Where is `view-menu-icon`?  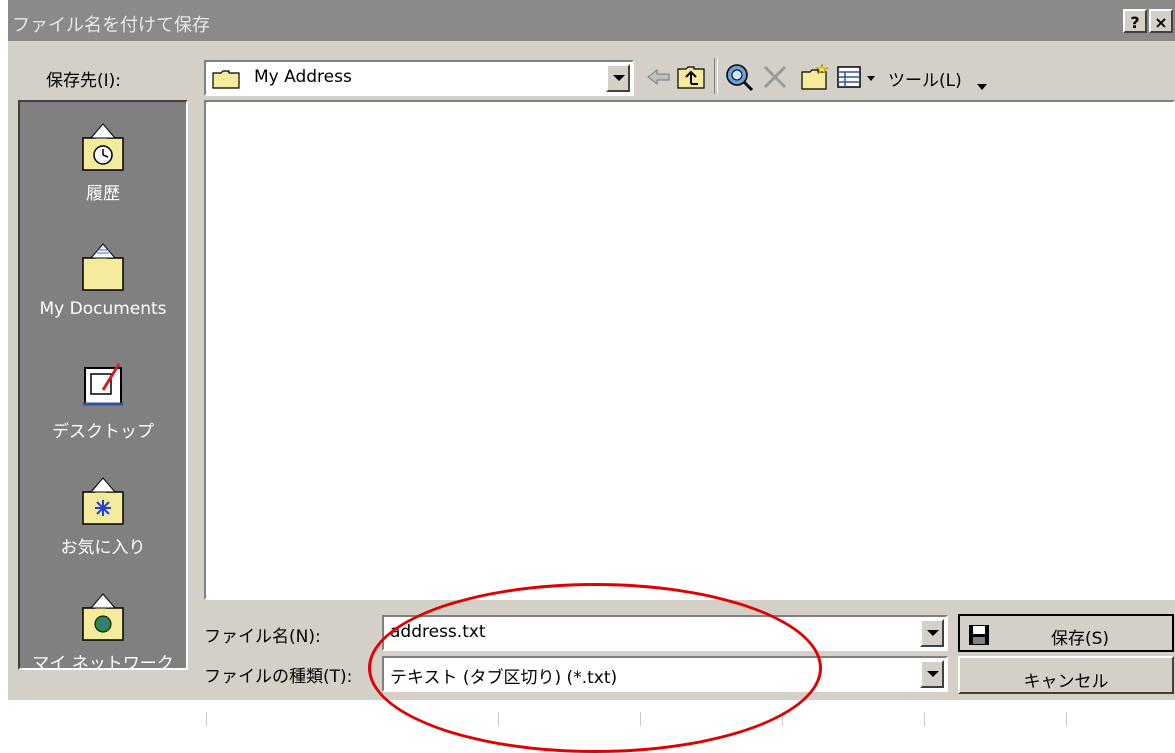 view-menu-icon is located at coordinates (855, 77).